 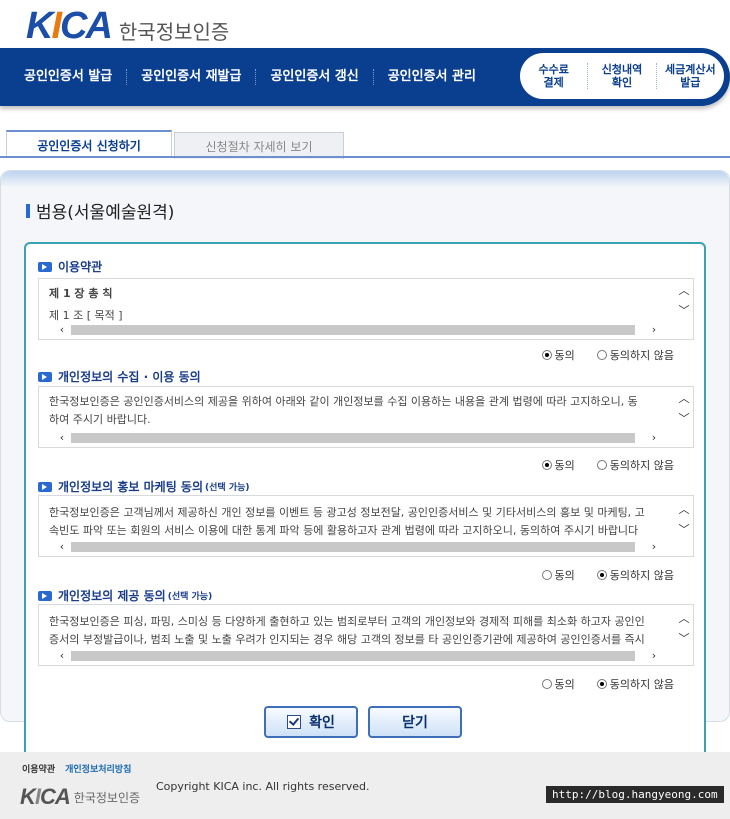 What do you see at coordinates (635, 355) in the screenshot?
I see `terms-disagree-radio: 동의하지 않음` at bounding box center [635, 355].